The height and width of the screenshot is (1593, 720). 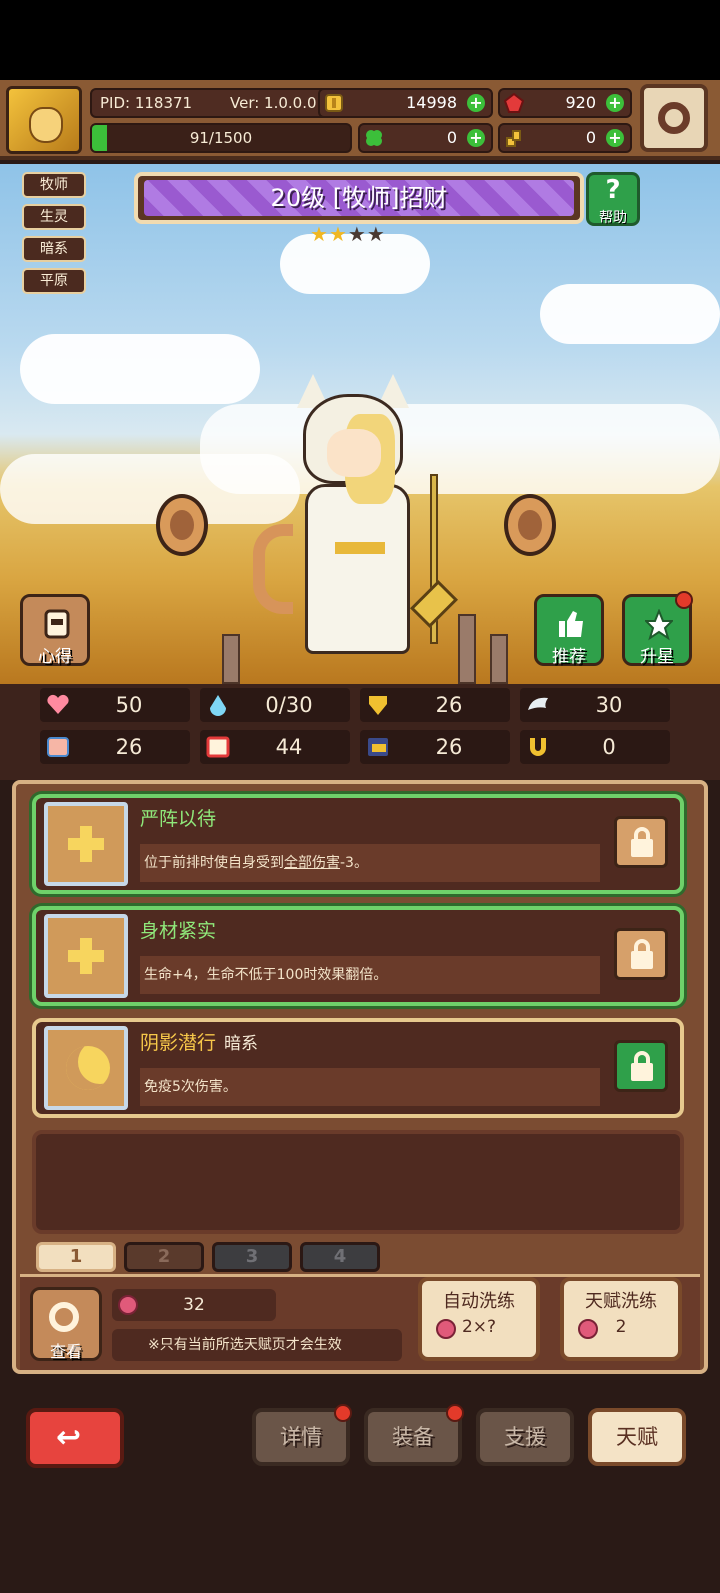 I want to click on clover-counter: 0 +, so click(x=425, y=138).